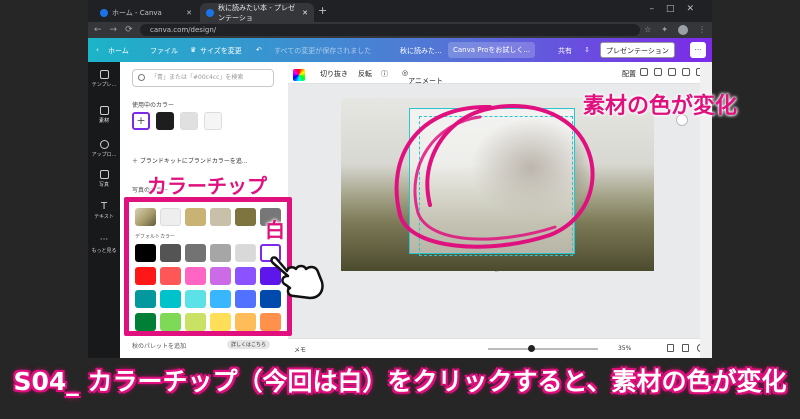  Describe the element at coordinates (137, 12) in the screenshot. I see `tab-label: ホーム - Canva` at that location.